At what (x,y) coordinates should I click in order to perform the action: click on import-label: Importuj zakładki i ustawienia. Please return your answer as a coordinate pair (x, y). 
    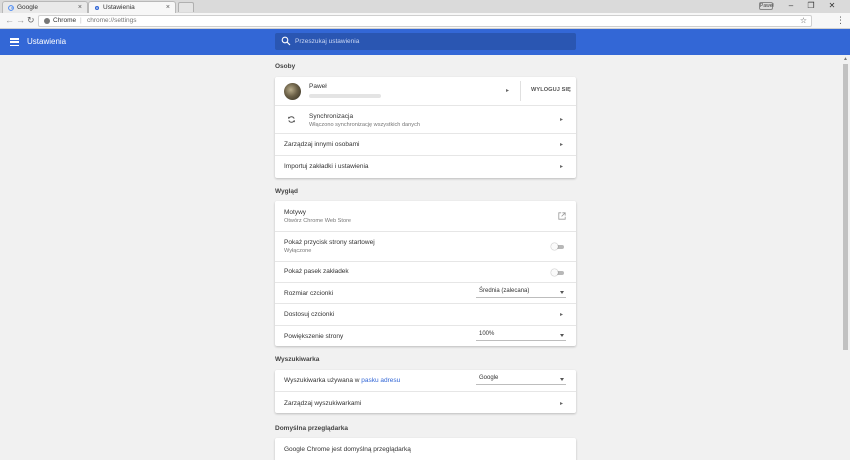
    Looking at the image, I should click on (326, 166).